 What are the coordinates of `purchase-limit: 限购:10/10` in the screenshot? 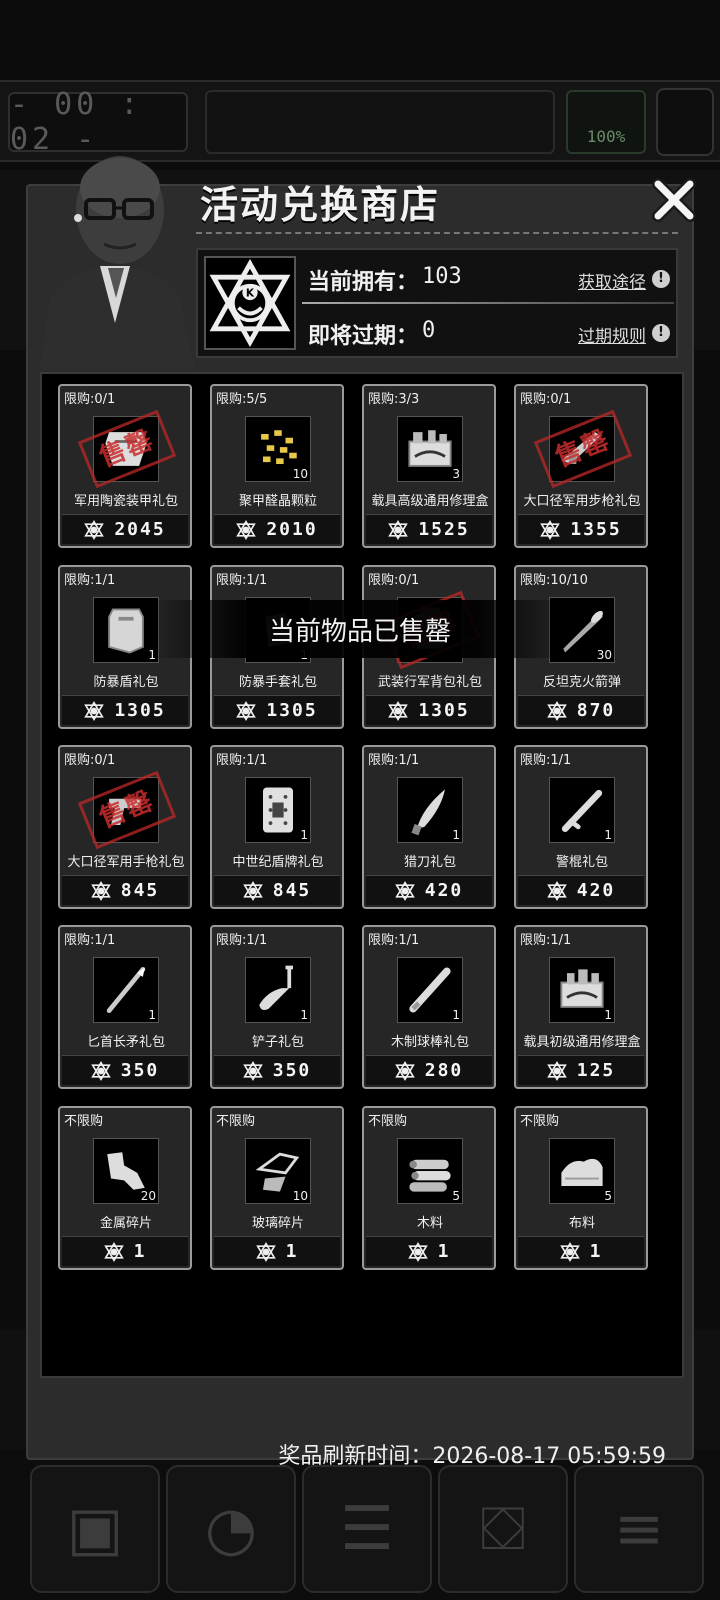 It's located at (554, 580).